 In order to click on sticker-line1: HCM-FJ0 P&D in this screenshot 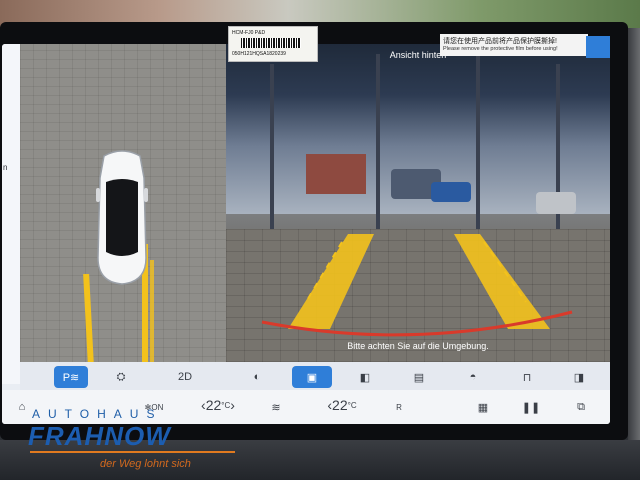, I will do `click(249, 33)`.